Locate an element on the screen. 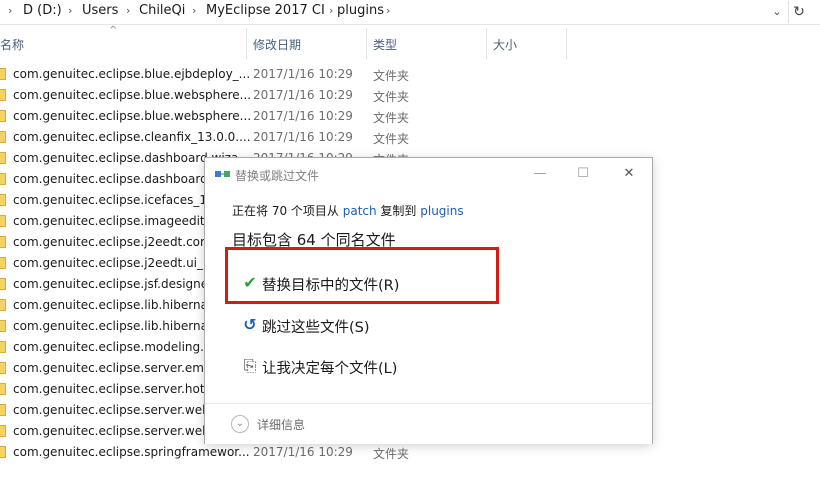  column-type-label: 类型 is located at coordinates (385, 45).